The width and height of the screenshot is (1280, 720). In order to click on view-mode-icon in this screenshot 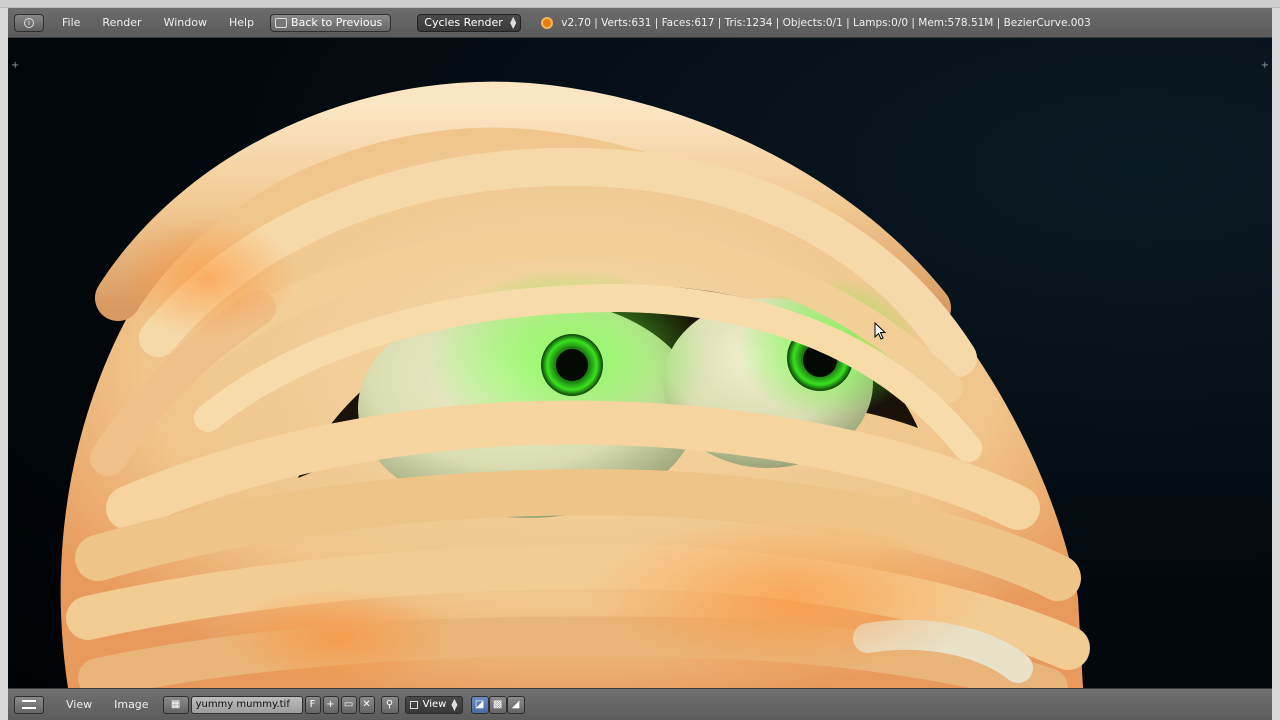, I will do `click(413, 704)`.